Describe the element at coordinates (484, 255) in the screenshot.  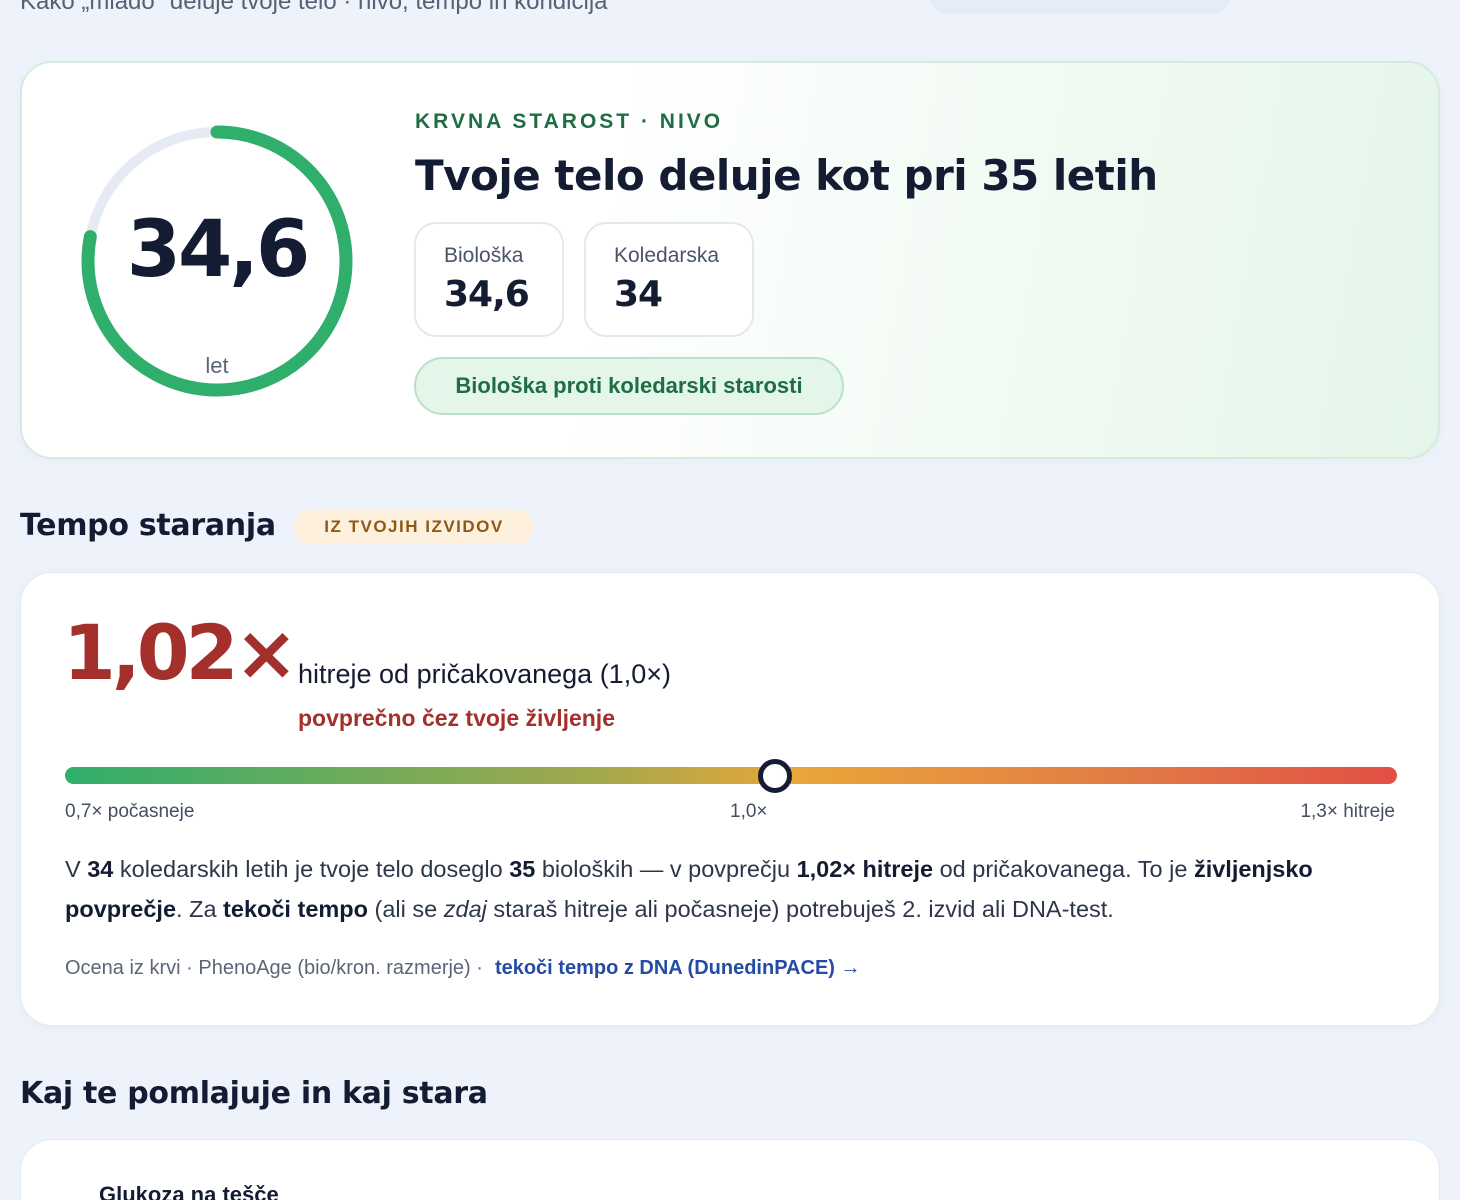
I see `stat-biological-label: Biološka` at that location.